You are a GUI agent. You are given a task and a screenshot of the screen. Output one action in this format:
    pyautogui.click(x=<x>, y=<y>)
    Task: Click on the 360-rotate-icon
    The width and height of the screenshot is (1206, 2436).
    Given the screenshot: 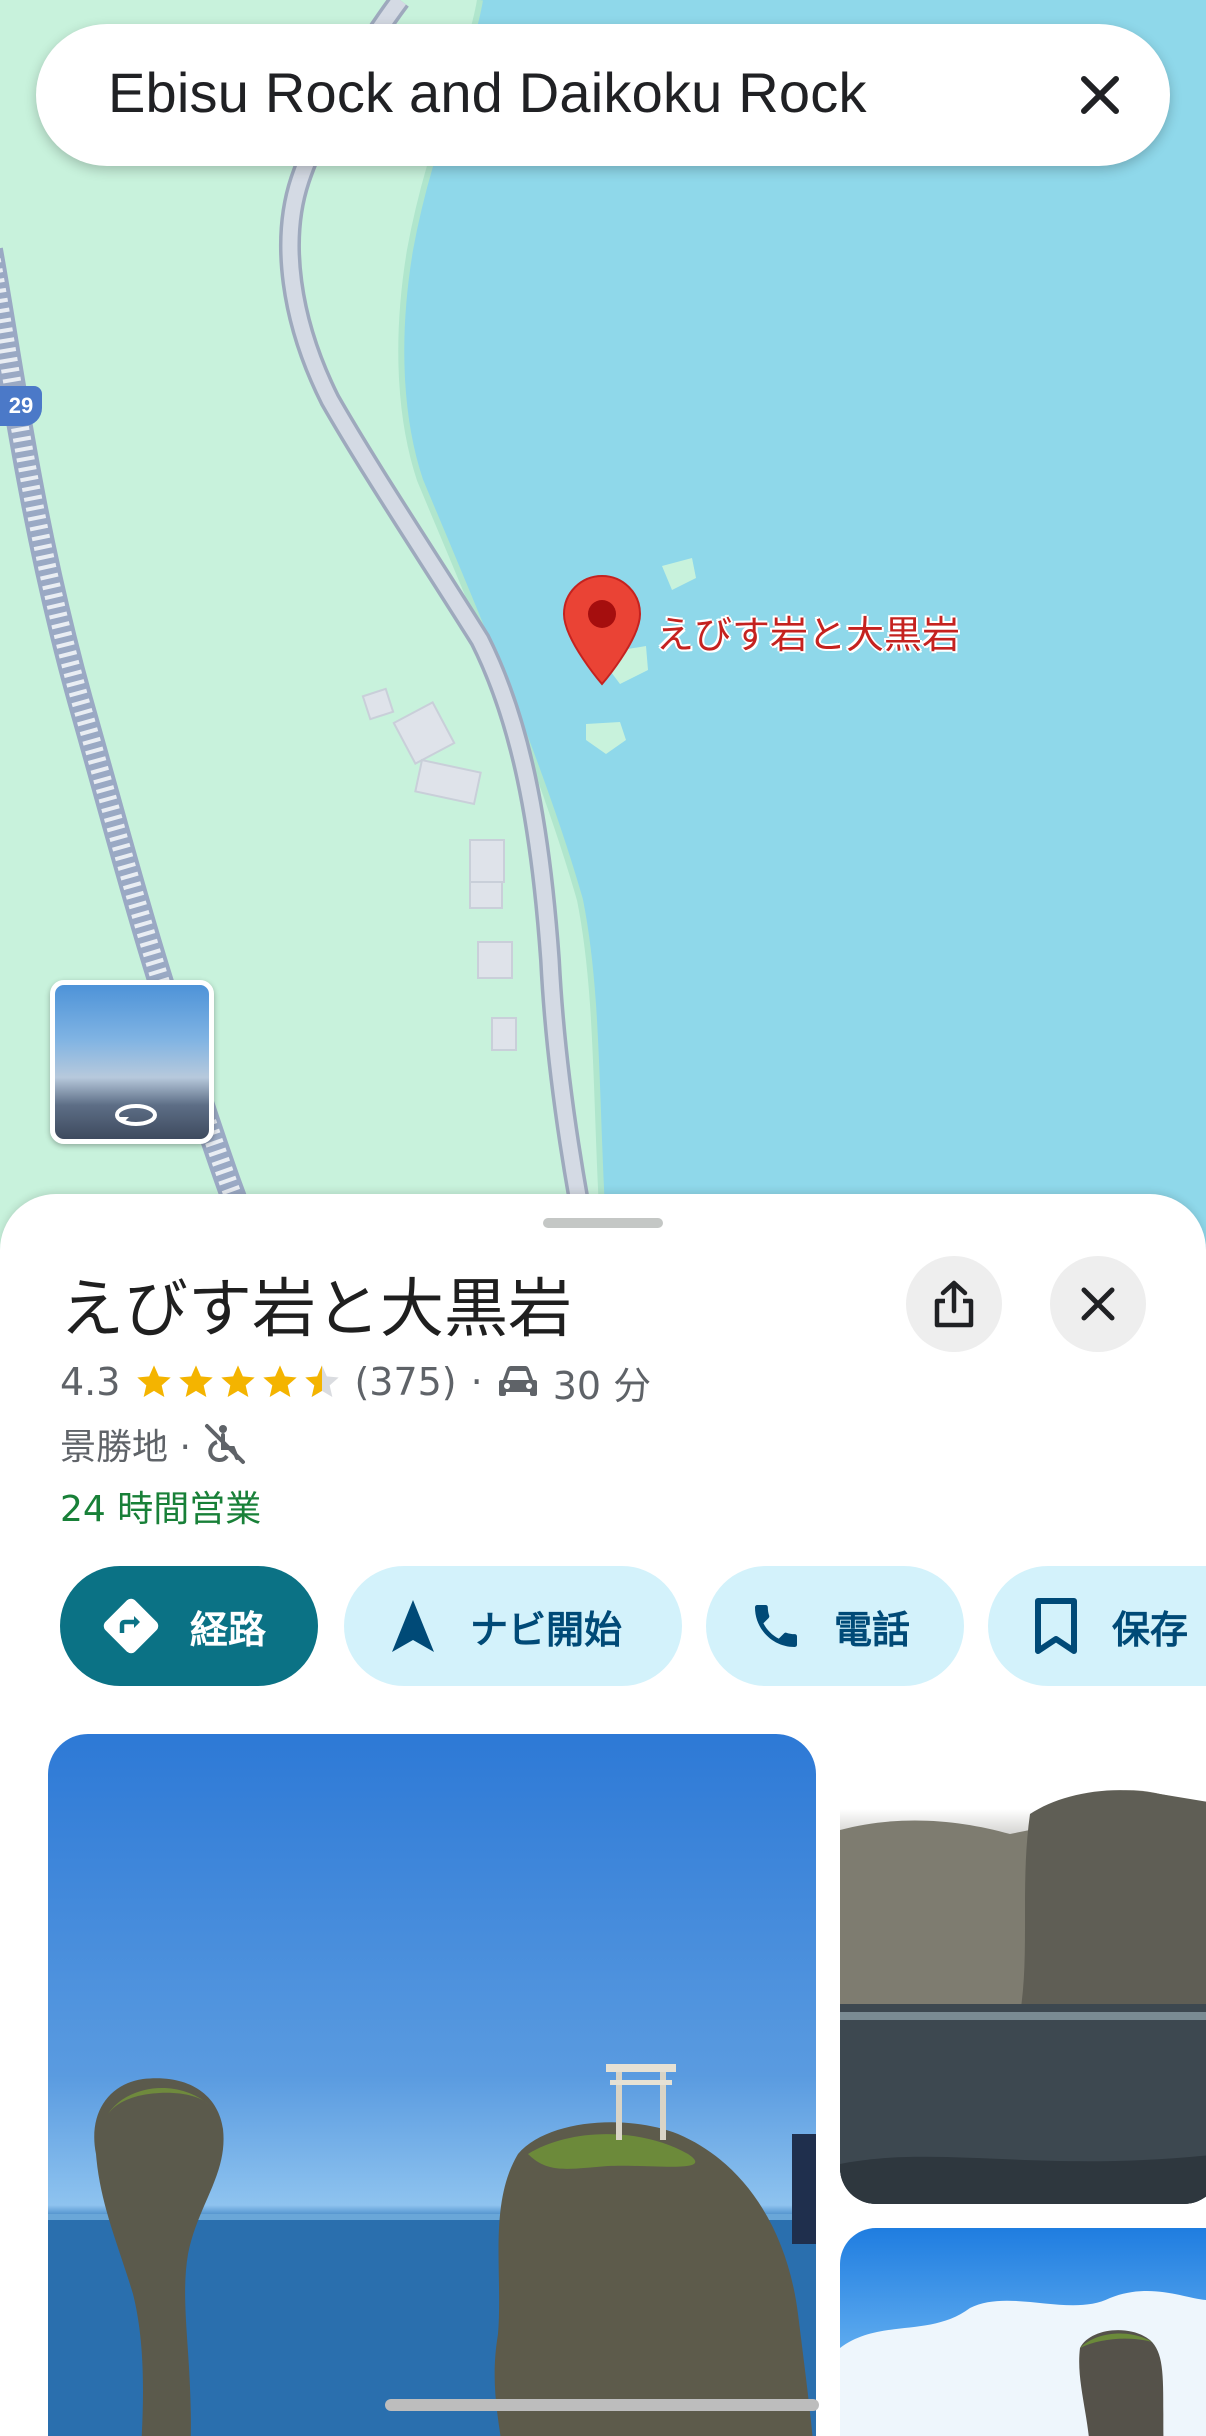 What is the action you would take?
    pyautogui.click(x=136, y=1115)
    